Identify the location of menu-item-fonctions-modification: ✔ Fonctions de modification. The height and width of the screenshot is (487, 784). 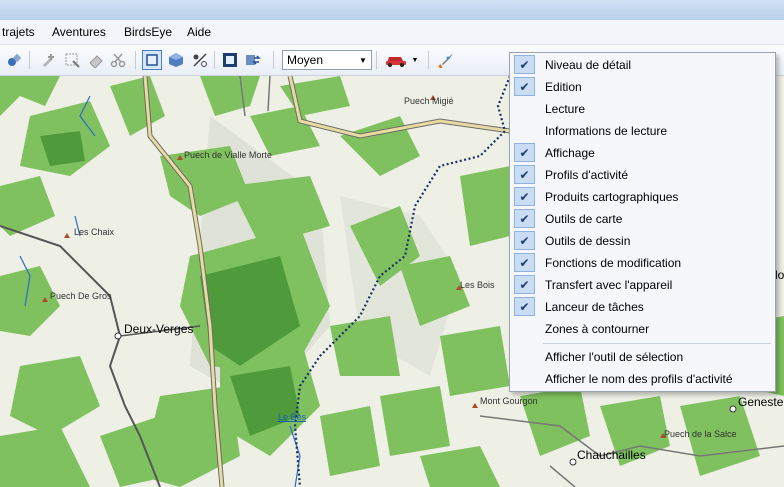
(641, 262).